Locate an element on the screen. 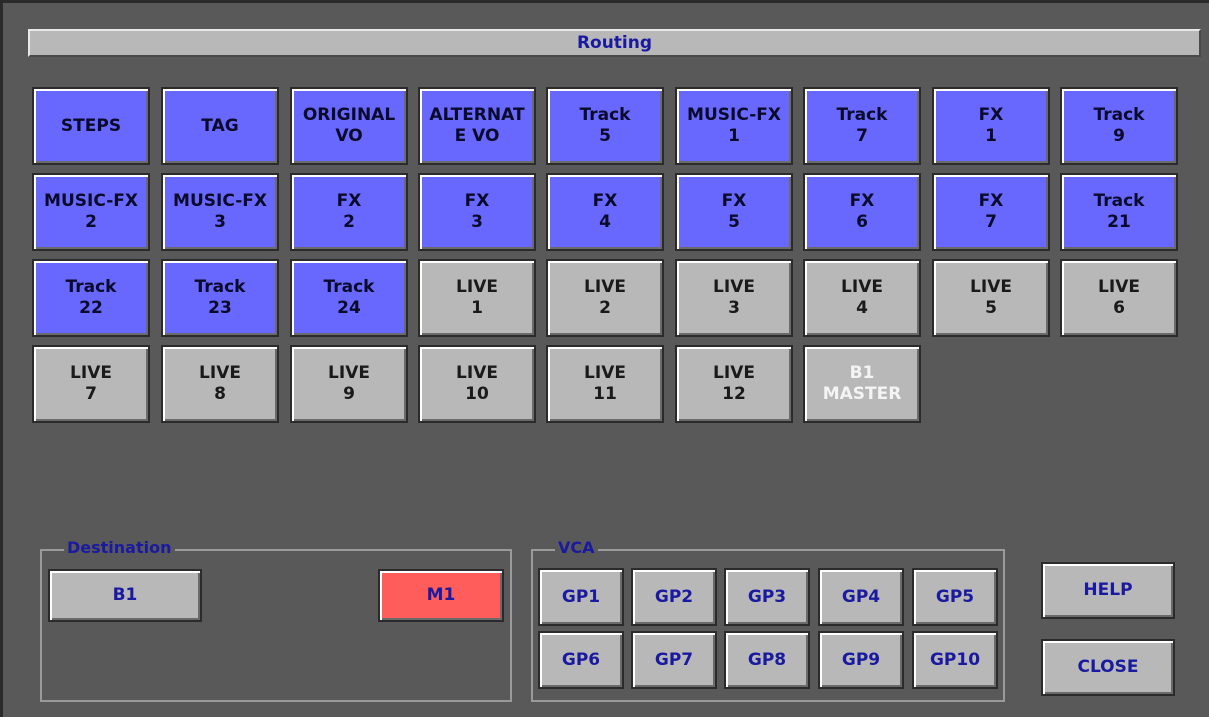  vca-group-button: GP9 is located at coordinates (861, 660).